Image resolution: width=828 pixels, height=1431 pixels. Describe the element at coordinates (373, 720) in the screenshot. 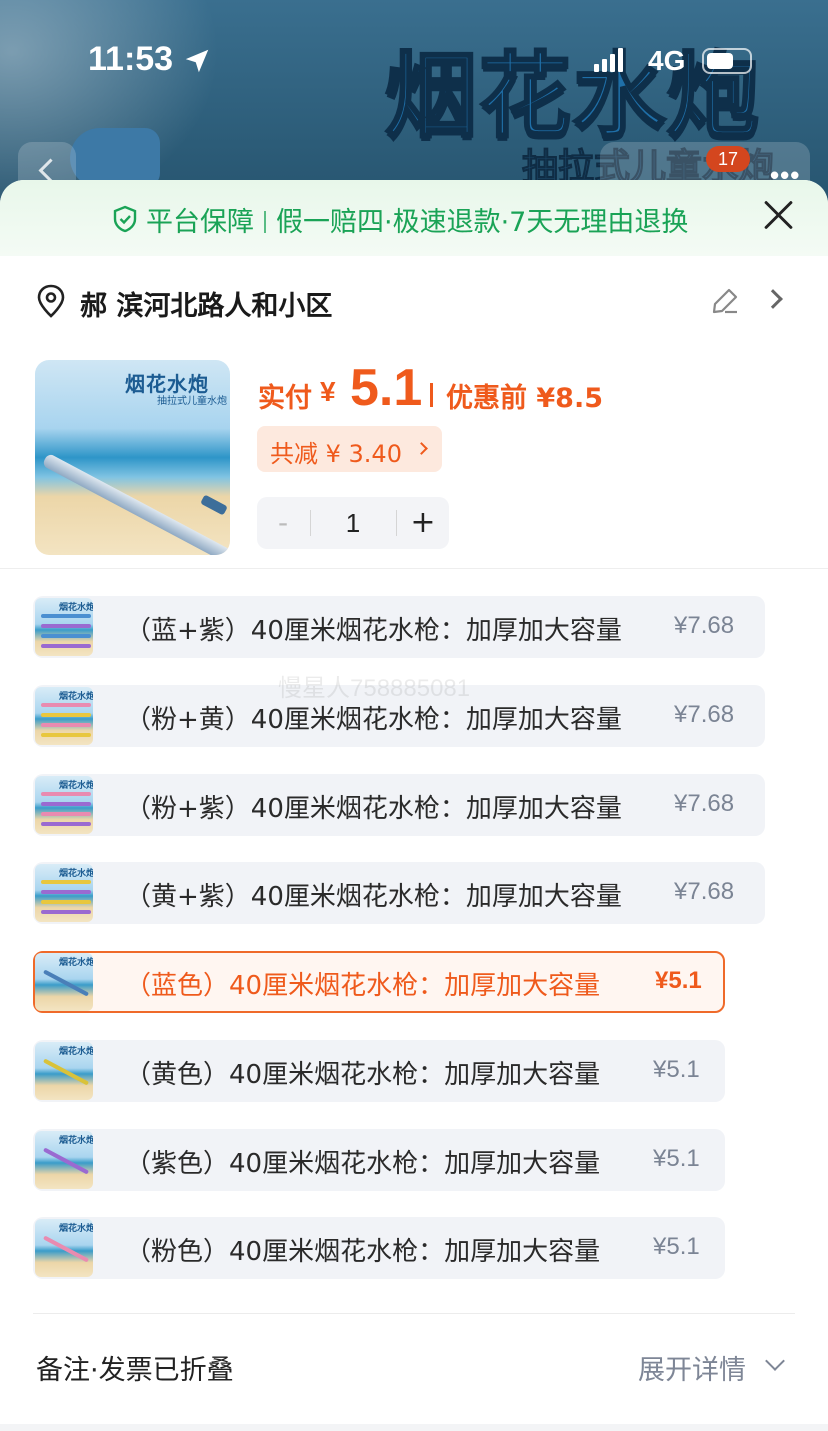

I see `sku-option-label: （粉+黄）40厘米烟花水枪：加厚加大容量` at that location.